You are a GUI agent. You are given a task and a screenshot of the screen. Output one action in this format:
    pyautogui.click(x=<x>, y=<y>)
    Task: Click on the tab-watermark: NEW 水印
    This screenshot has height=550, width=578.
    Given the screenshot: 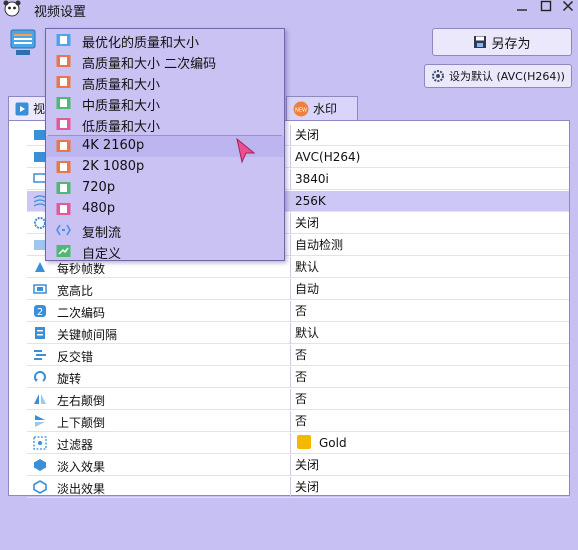 What is the action you would take?
    pyautogui.click(x=322, y=108)
    